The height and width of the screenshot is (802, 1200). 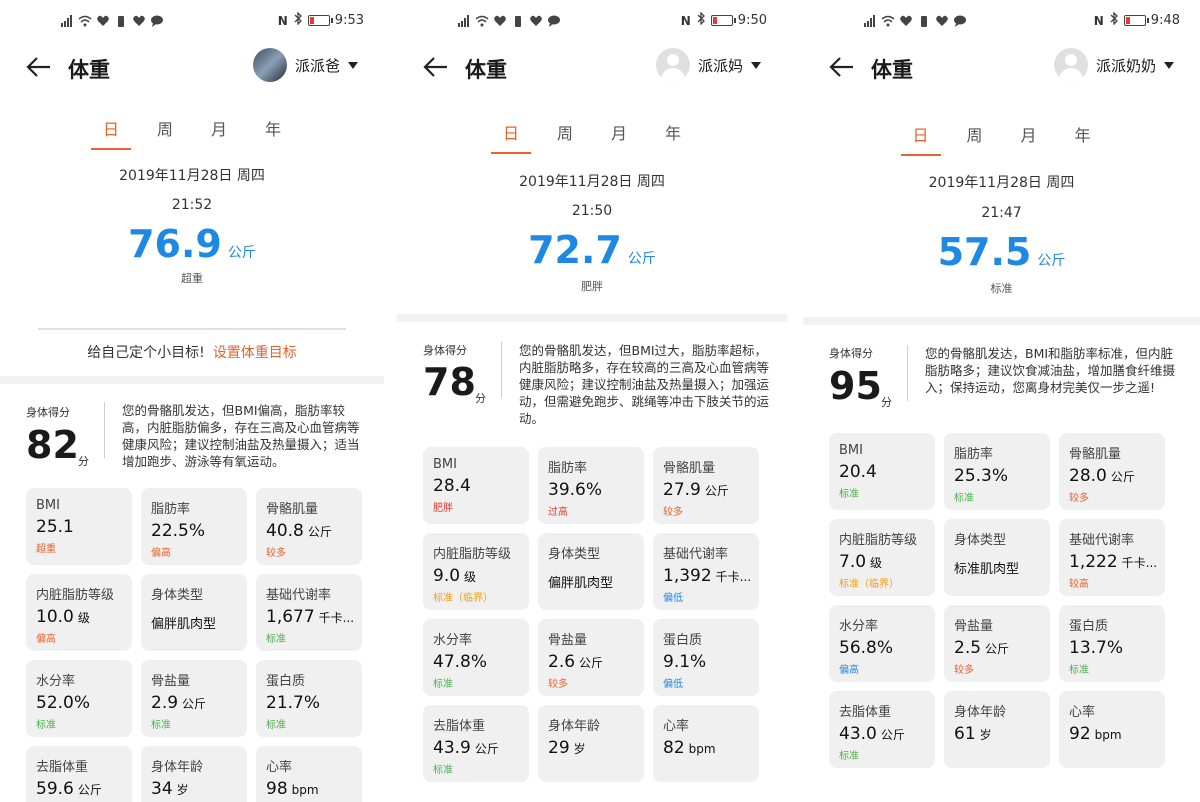 I want to click on metric-card: 心率 92 bpm, so click(x=1112, y=729).